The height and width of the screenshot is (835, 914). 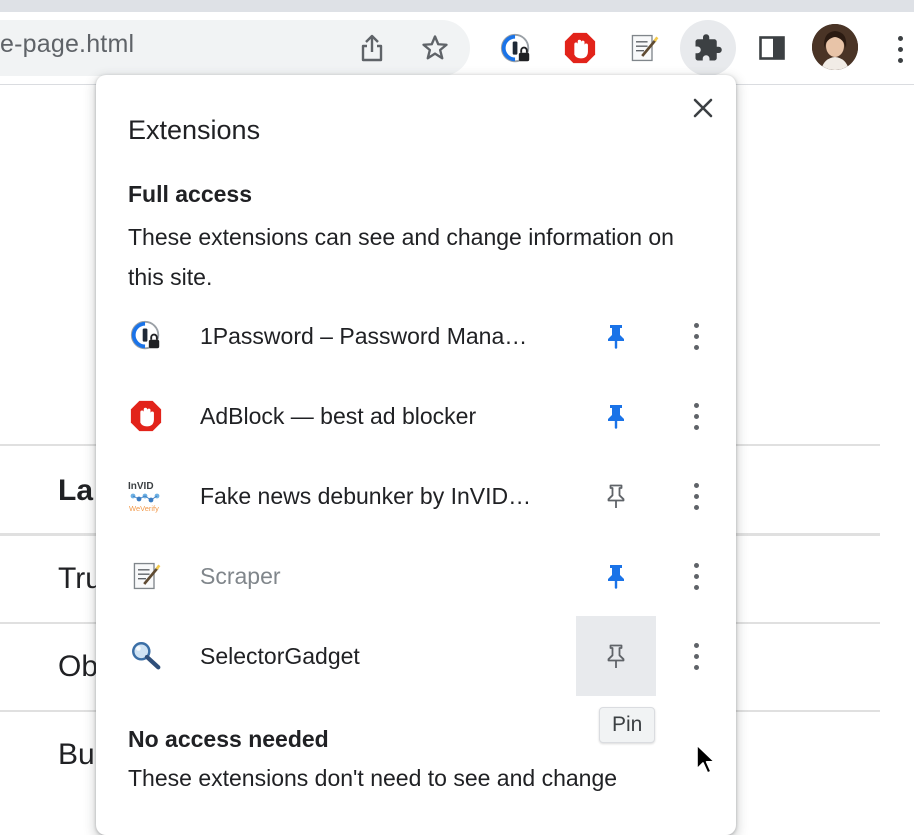 What do you see at coordinates (338, 416) in the screenshot?
I see `extension-name: AdBlock — best ad blocker` at bounding box center [338, 416].